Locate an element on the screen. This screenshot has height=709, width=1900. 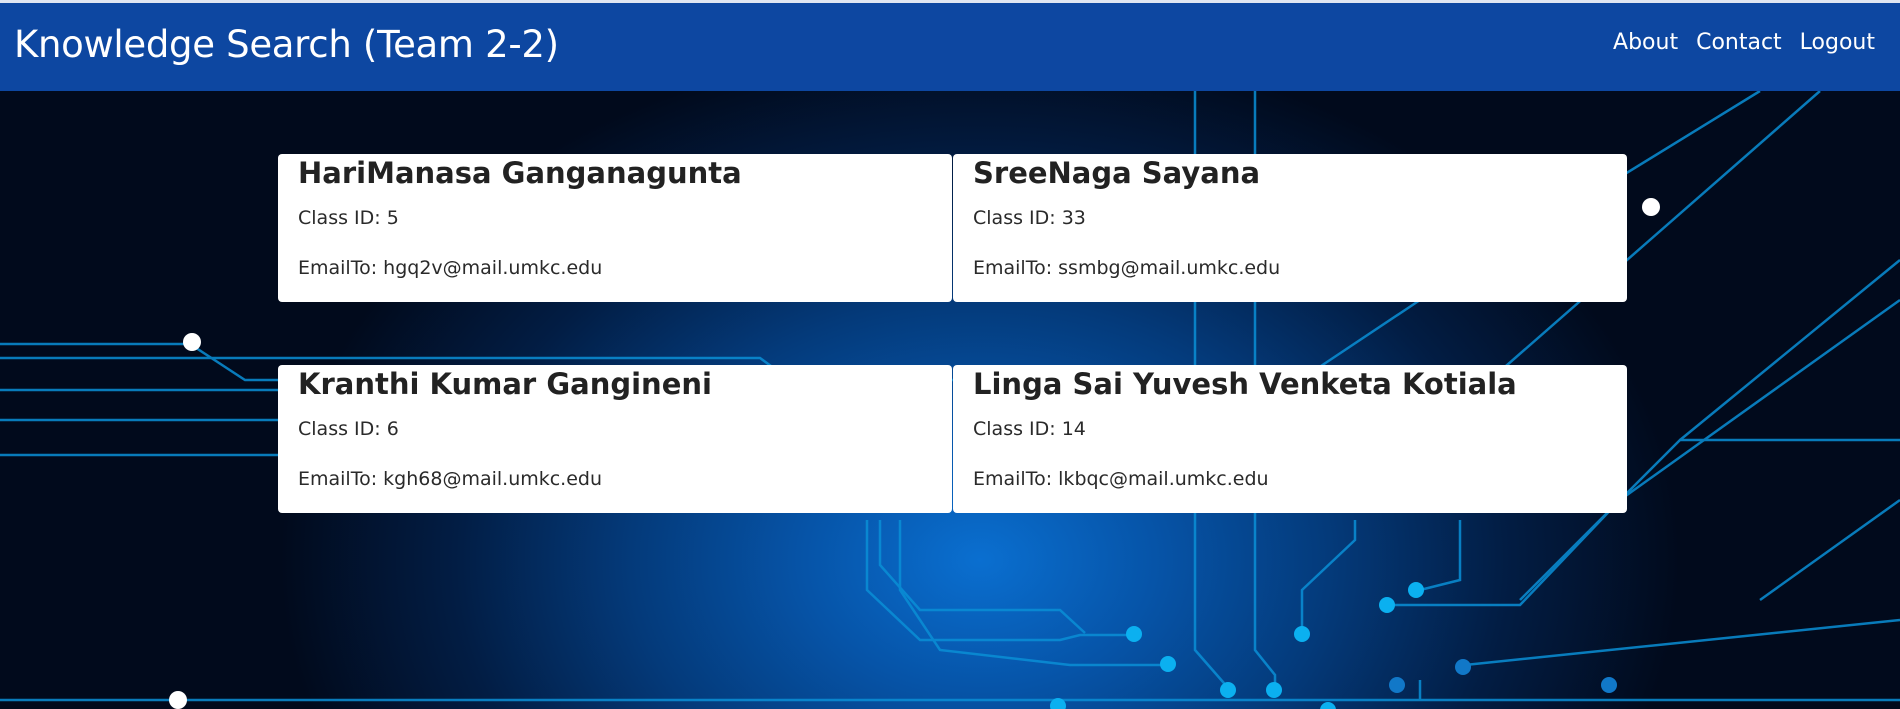
member-name: Kranthi Kumar Gangineni is located at coordinates (505, 384).